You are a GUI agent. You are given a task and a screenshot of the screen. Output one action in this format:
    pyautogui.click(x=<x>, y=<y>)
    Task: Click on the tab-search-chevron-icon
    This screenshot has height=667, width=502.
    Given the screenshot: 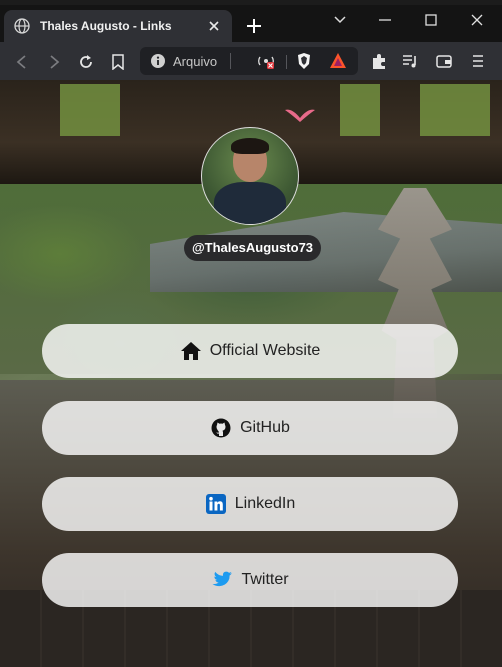 What is the action you would take?
    pyautogui.click(x=340, y=20)
    